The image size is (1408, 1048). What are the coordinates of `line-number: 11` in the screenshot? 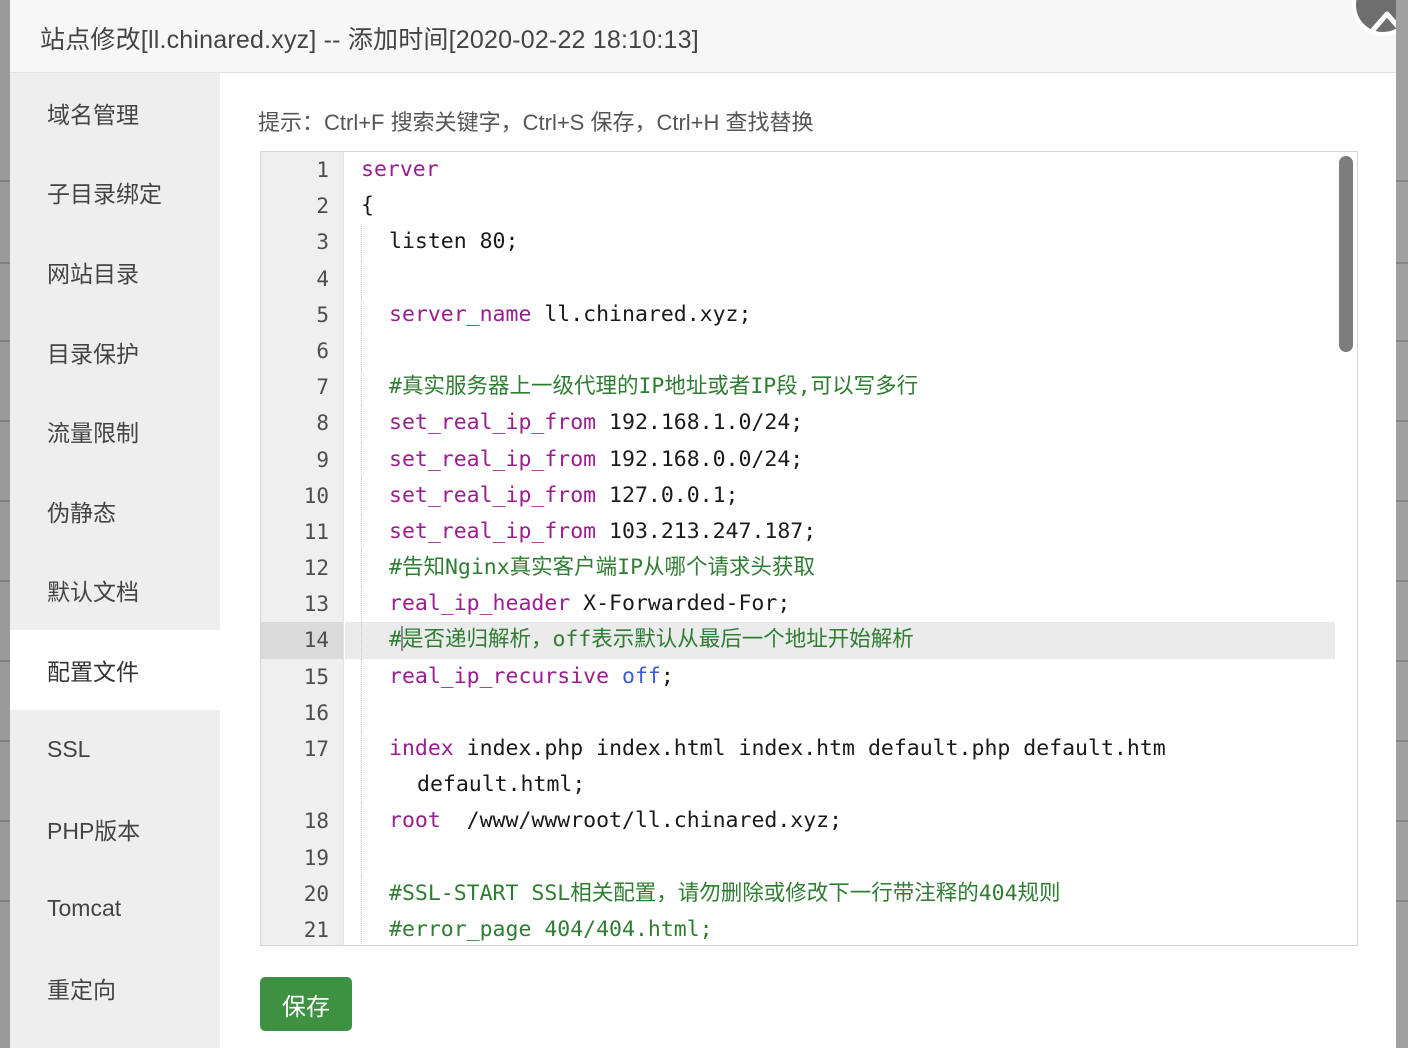 It's located at (316, 531).